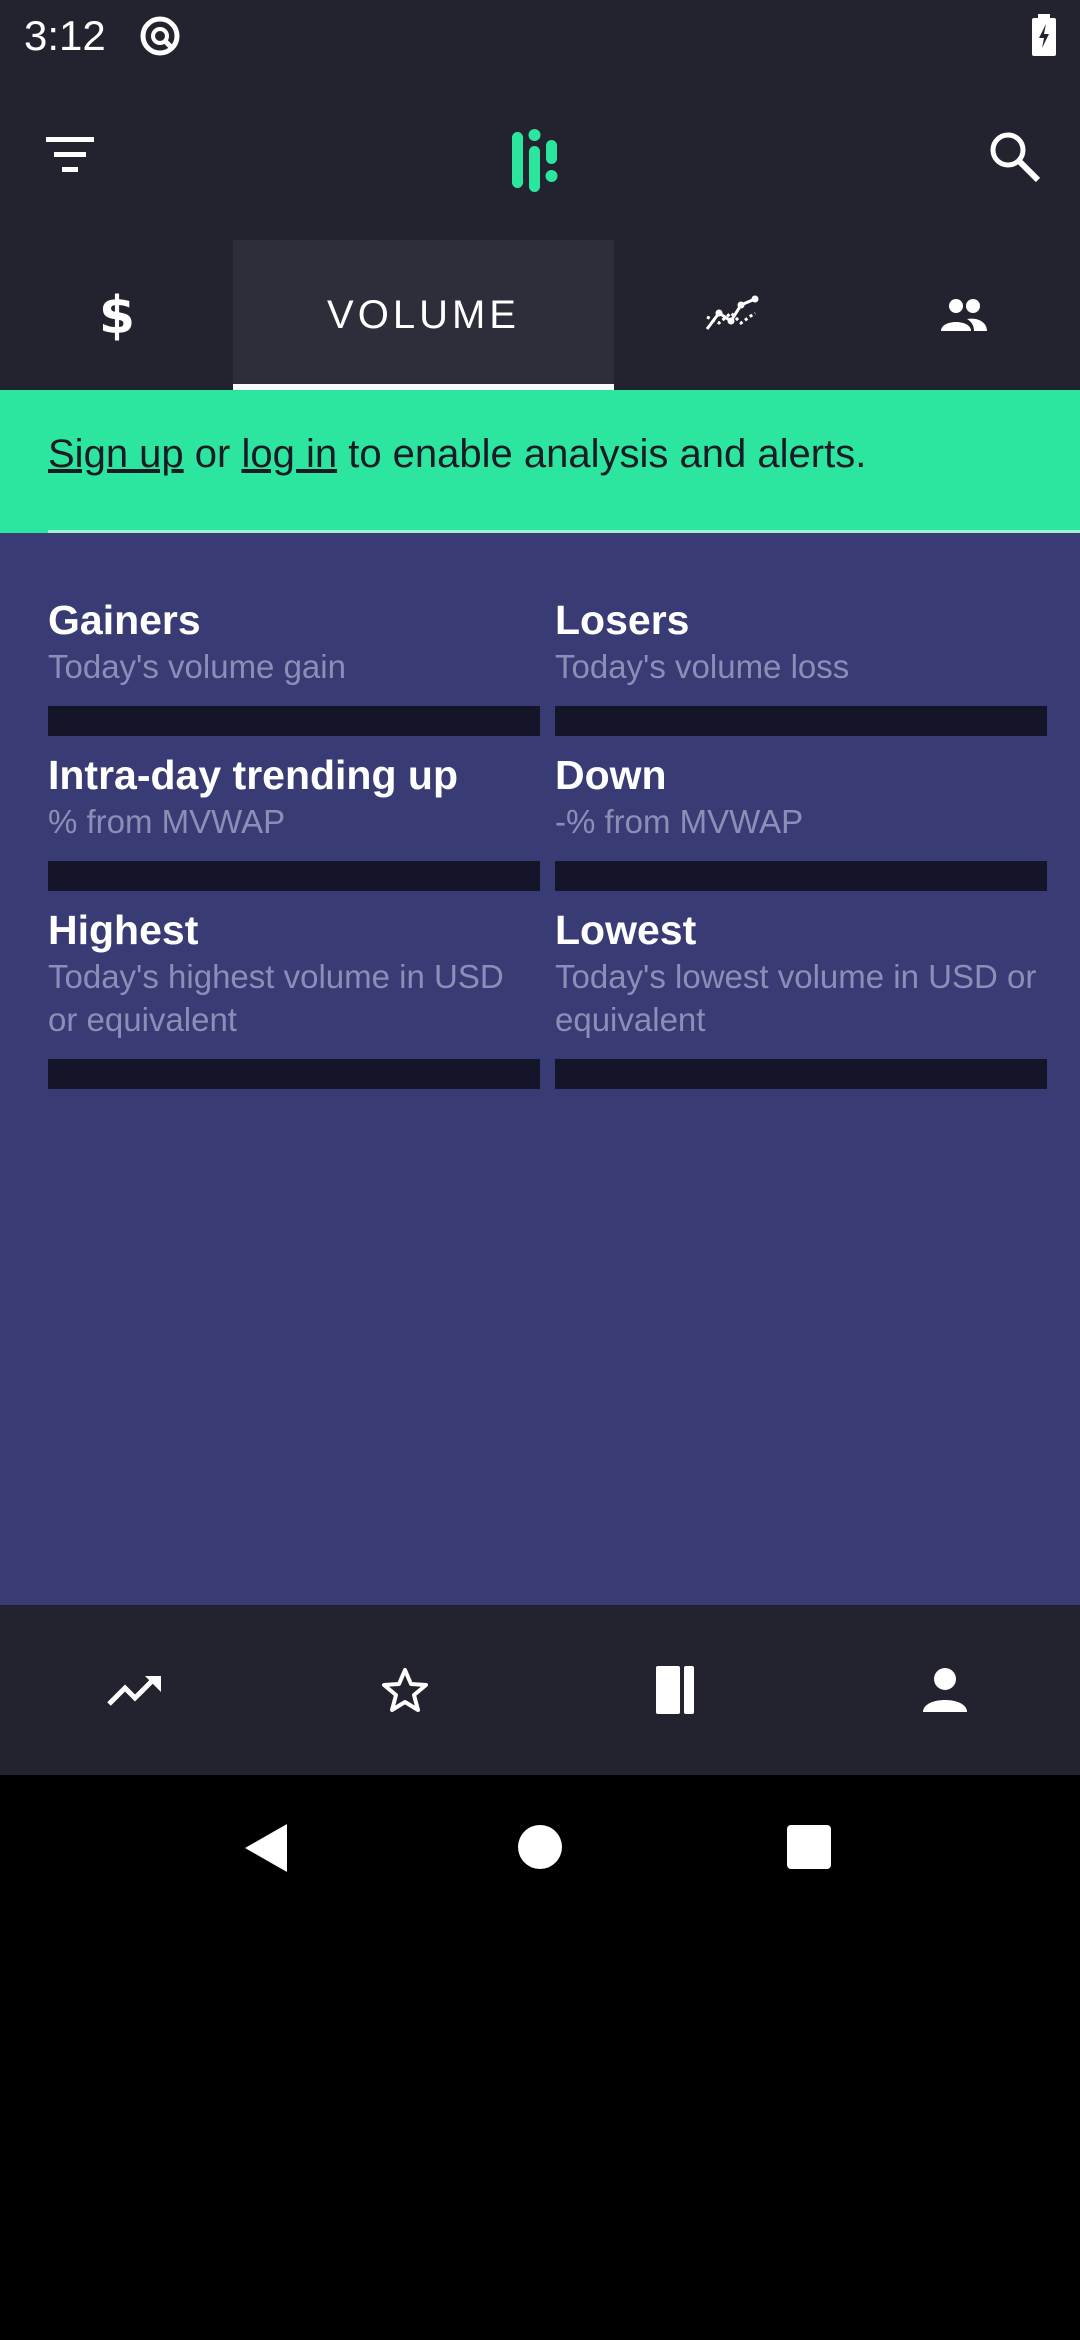 The image size is (1080, 2340). I want to click on tab-price: $, so click(116, 315).